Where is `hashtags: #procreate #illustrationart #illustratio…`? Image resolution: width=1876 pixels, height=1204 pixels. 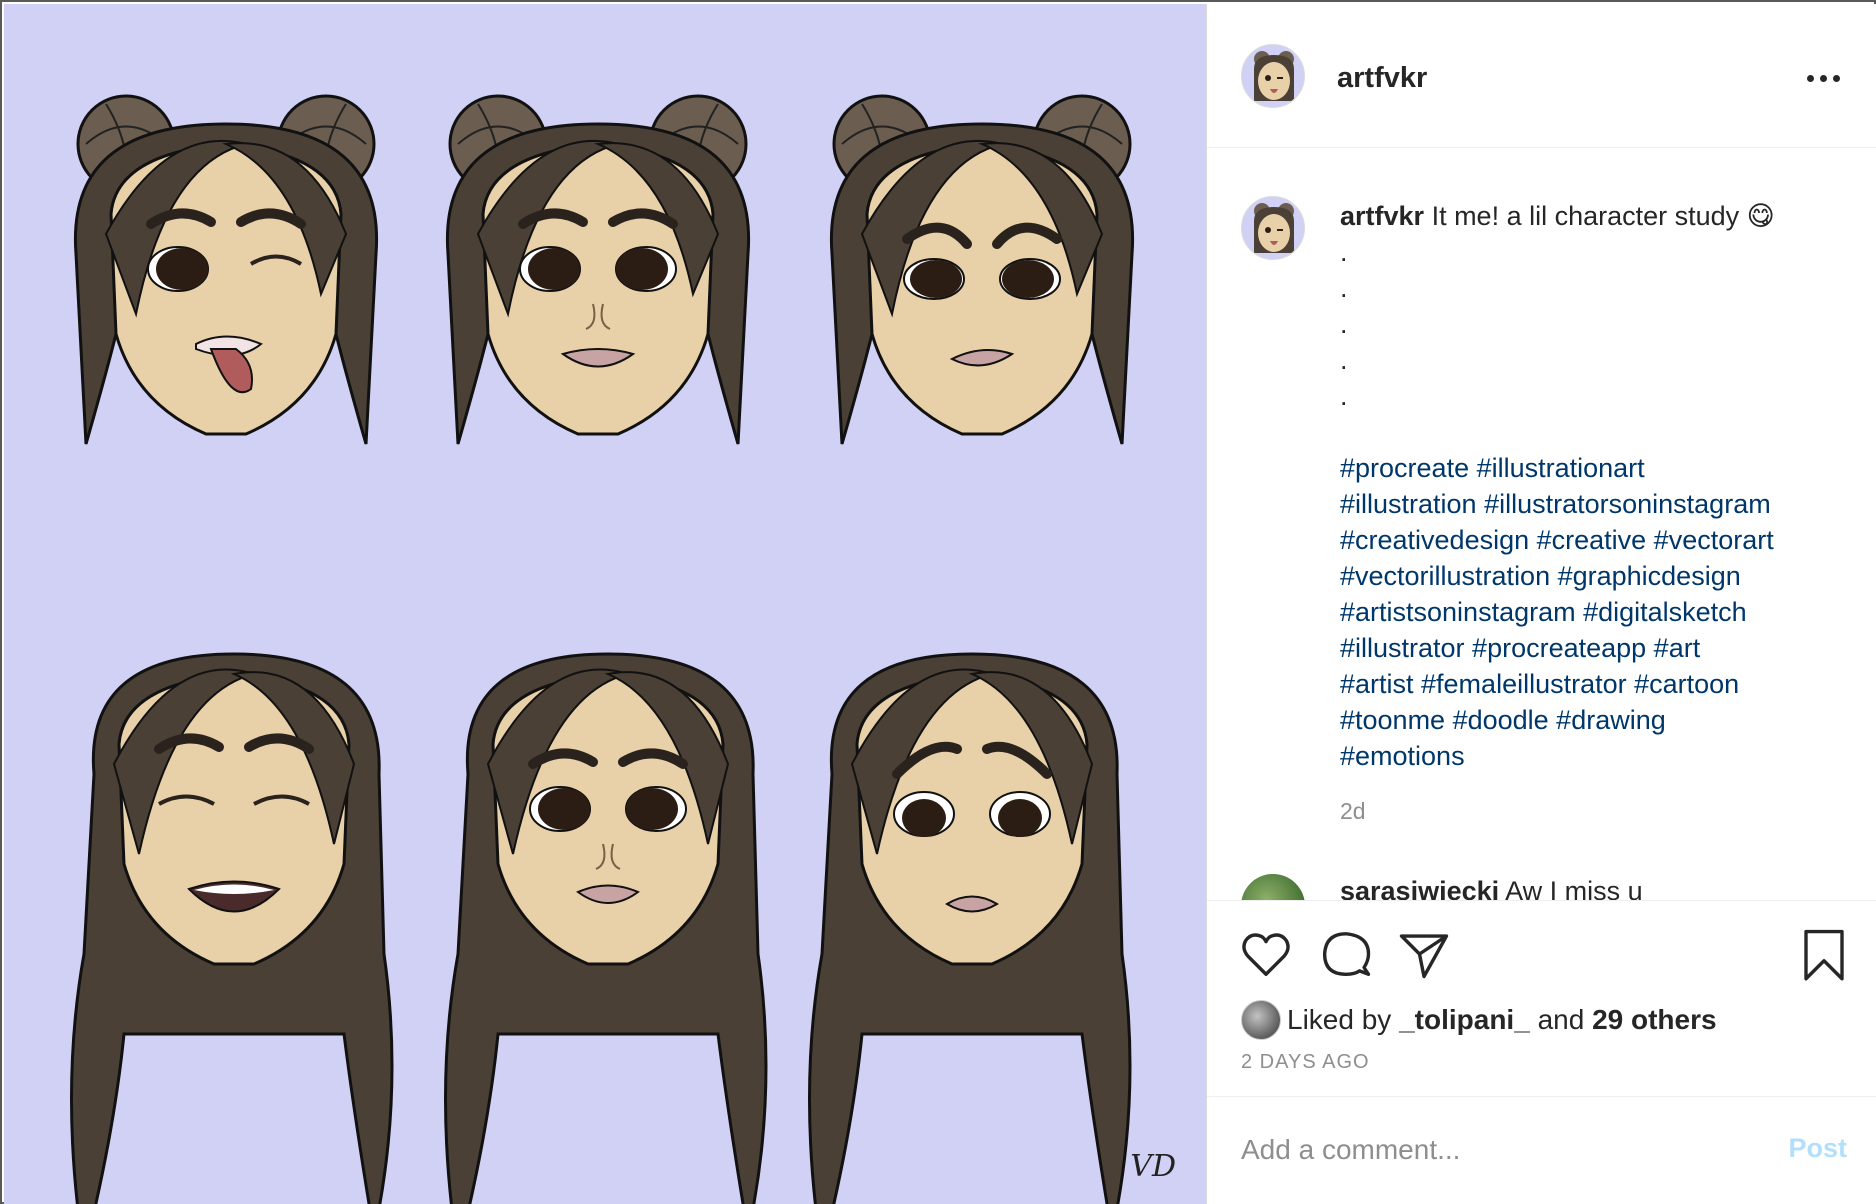
hashtags: #procreate #illustrationart #illustratio… is located at coordinates (1595, 612).